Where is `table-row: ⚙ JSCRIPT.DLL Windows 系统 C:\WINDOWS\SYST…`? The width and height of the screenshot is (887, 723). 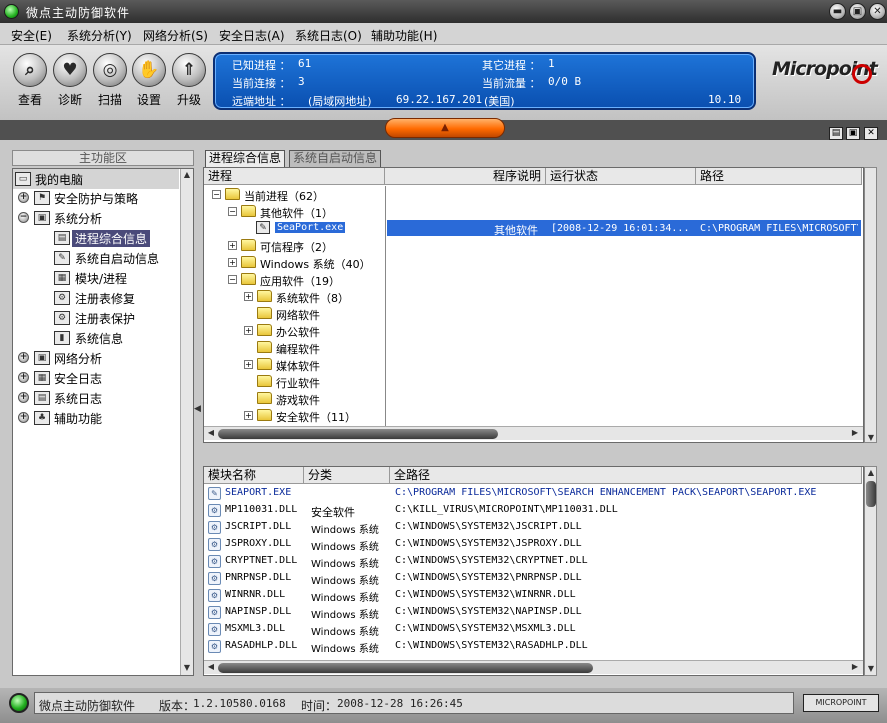
table-row: ⚙ JSCRIPT.DLL Windows 系统 C:\WINDOWS\SYST… is located at coordinates (533, 527).